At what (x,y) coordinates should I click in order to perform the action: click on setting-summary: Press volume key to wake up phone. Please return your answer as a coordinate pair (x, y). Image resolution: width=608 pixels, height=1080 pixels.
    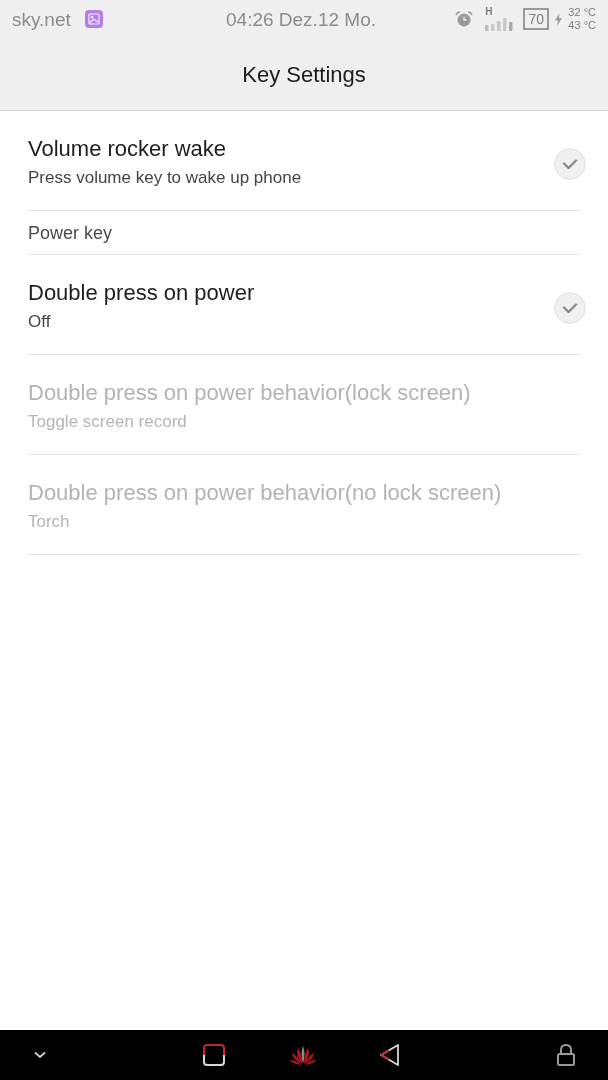
    Looking at the image, I should click on (165, 178).